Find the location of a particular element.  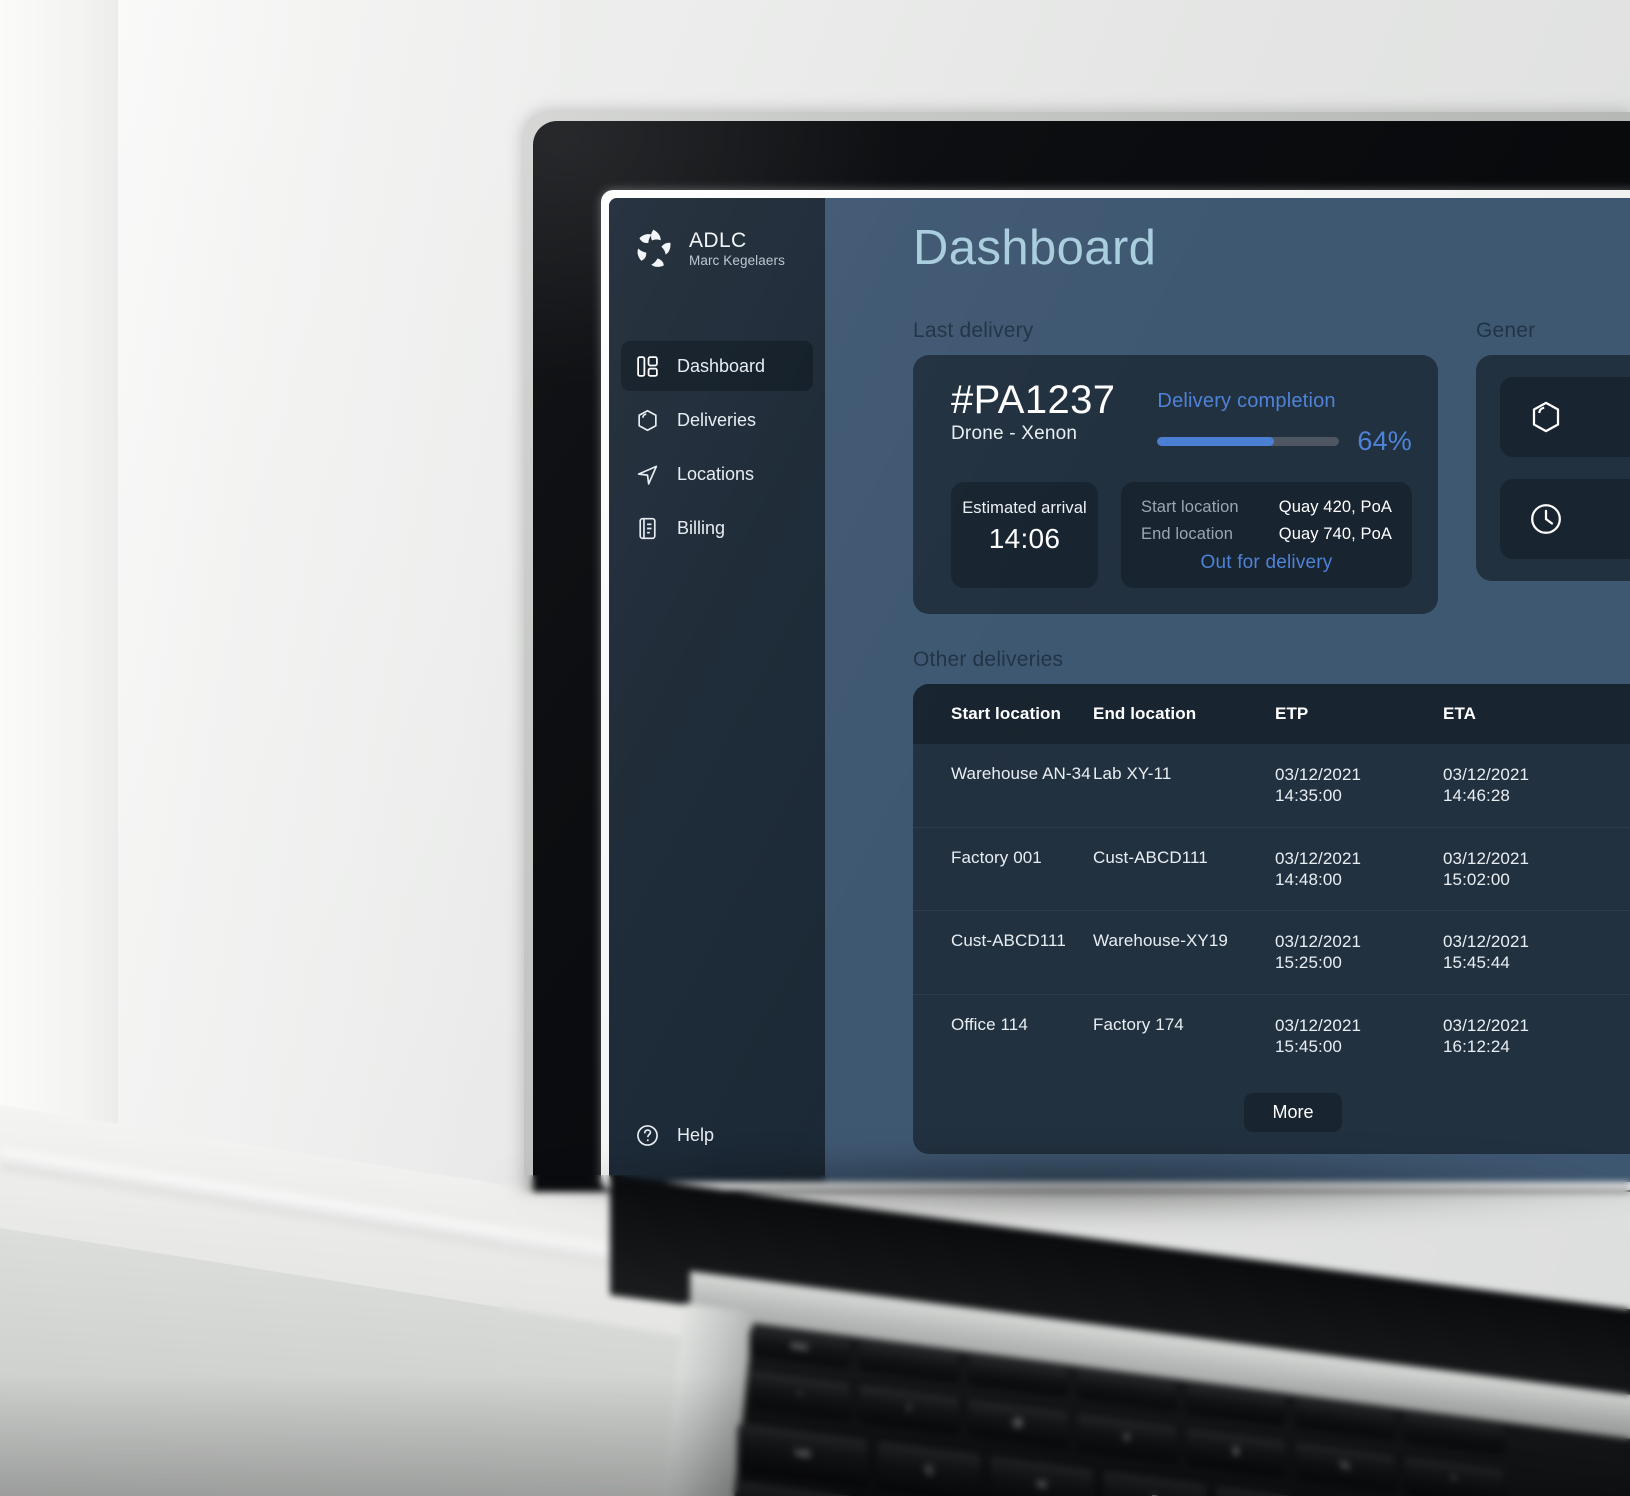

brand-name: ADLC is located at coordinates (718, 241).